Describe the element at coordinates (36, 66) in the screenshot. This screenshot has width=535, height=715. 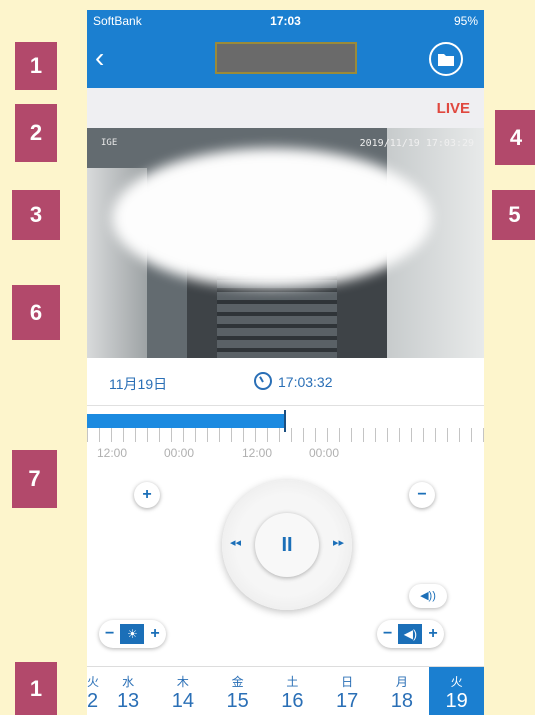
I see `annotation-badge-1-top: 1` at that location.